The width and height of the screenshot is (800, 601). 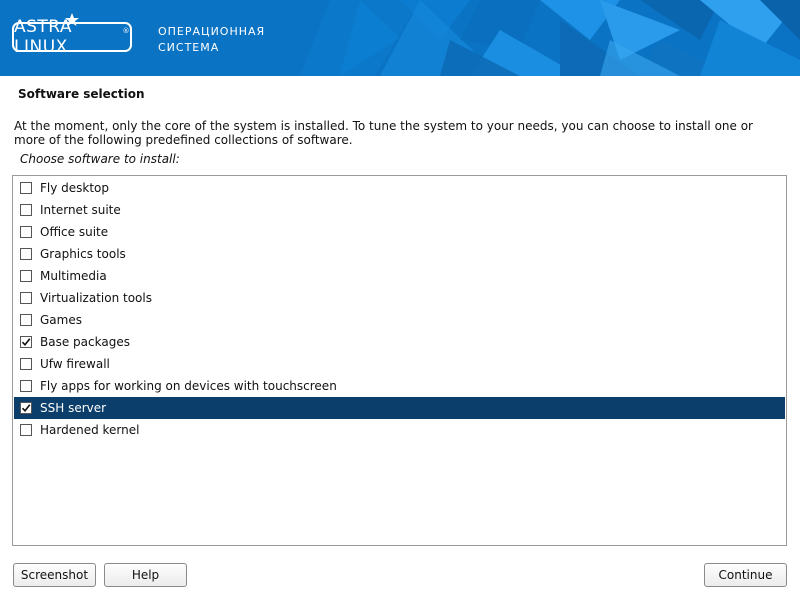 What do you see at coordinates (399, 408) in the screenshot?
I see `list-item: SSH server` at bounding box center [399, 408].